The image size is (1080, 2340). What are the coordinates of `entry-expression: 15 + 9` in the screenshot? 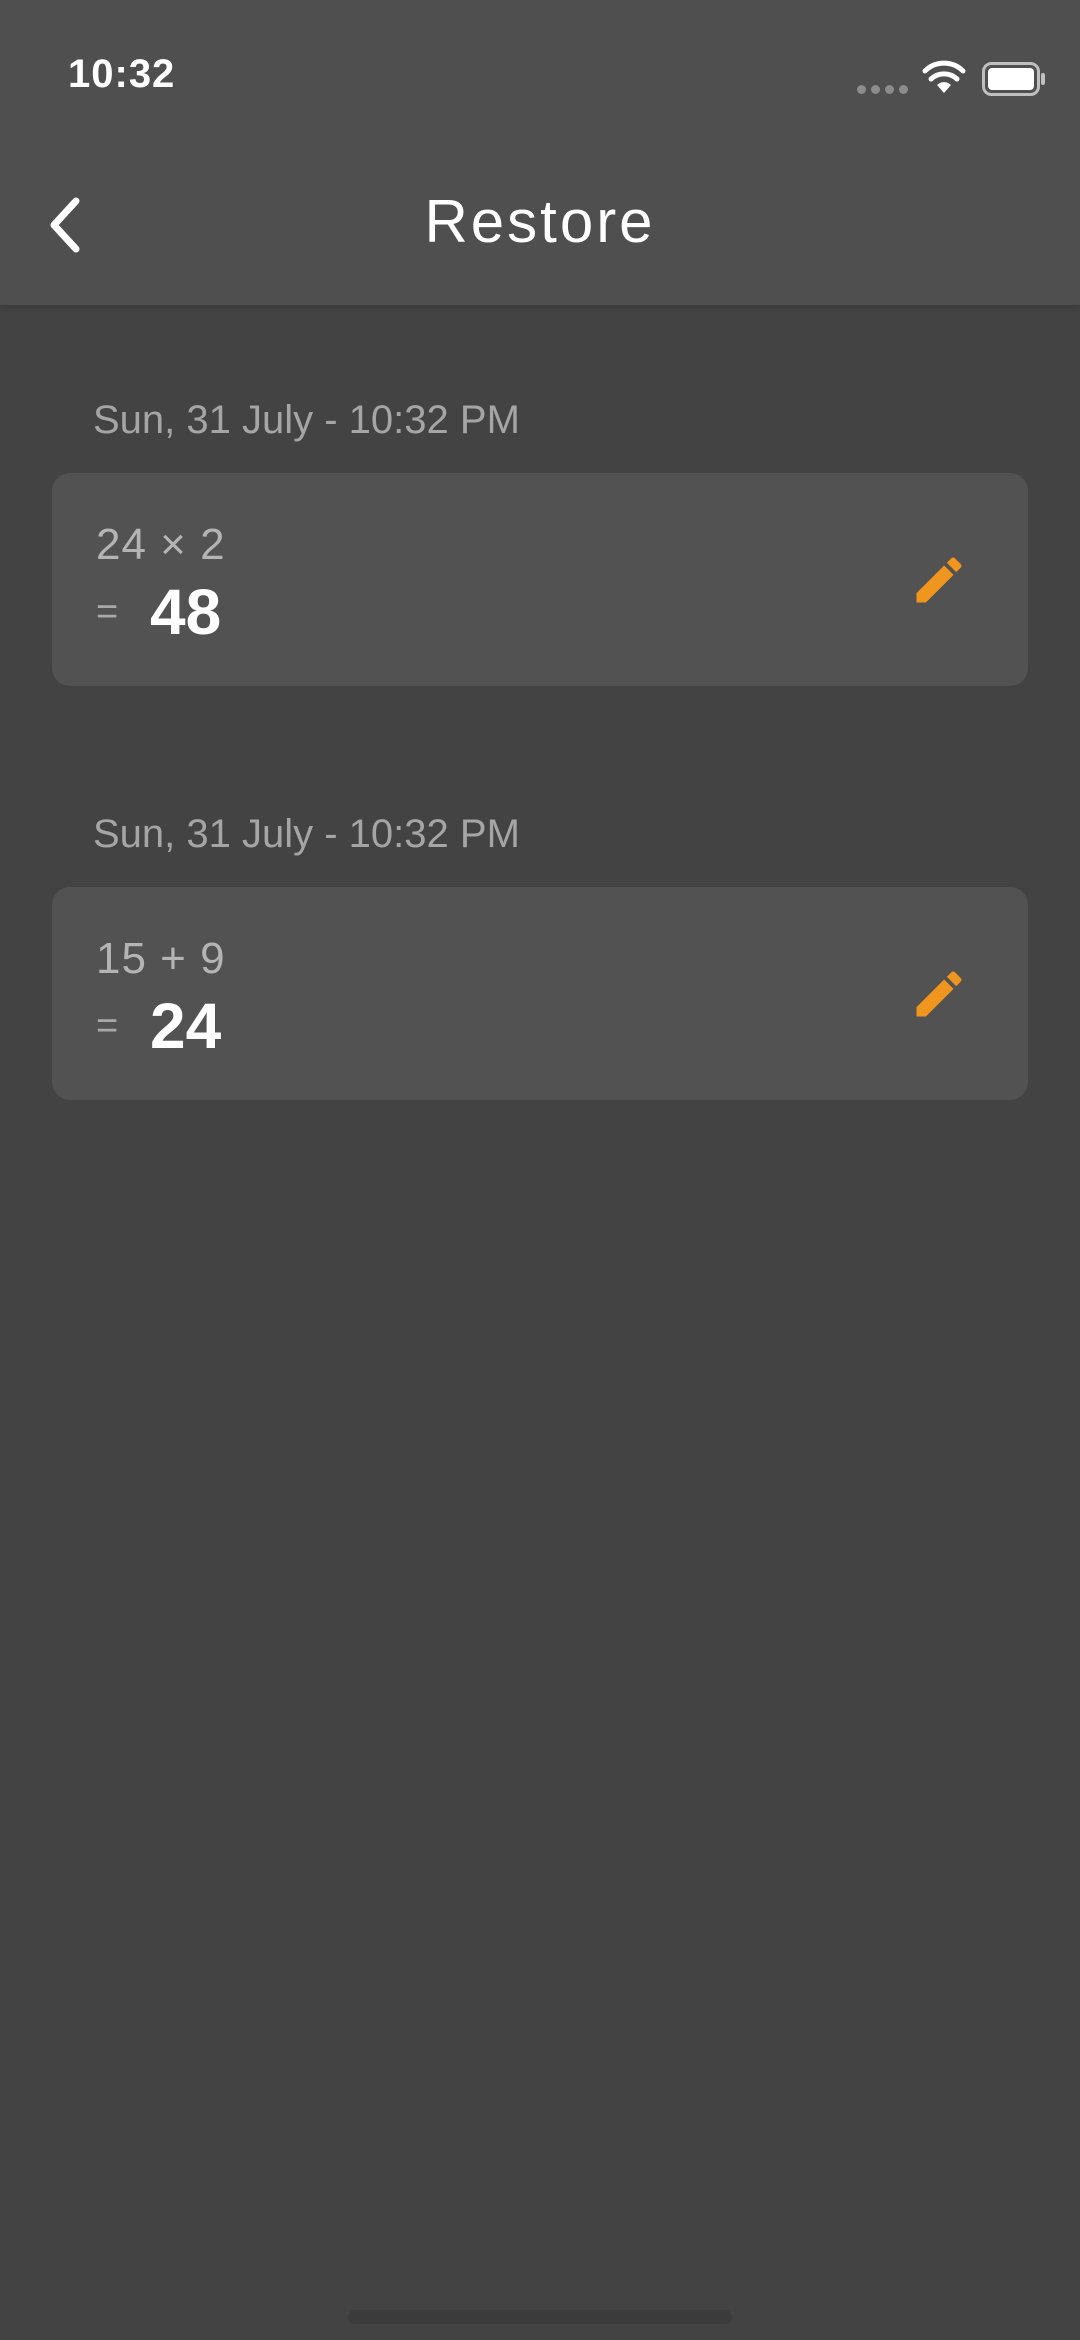 It's located at (161, 958).